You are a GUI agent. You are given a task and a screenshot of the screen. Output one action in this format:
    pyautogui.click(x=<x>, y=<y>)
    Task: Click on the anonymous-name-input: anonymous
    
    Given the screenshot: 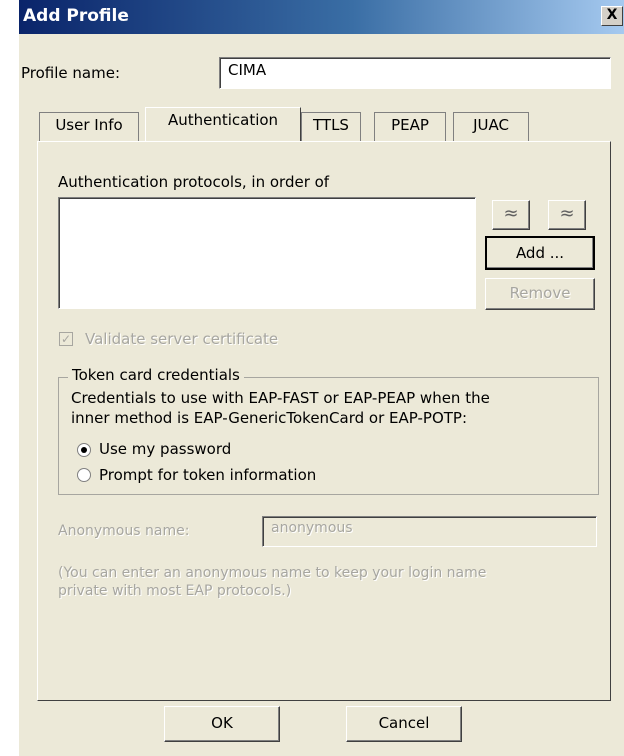 What is the action you would take?
    pyautogui.click(x=429, y=531)
    